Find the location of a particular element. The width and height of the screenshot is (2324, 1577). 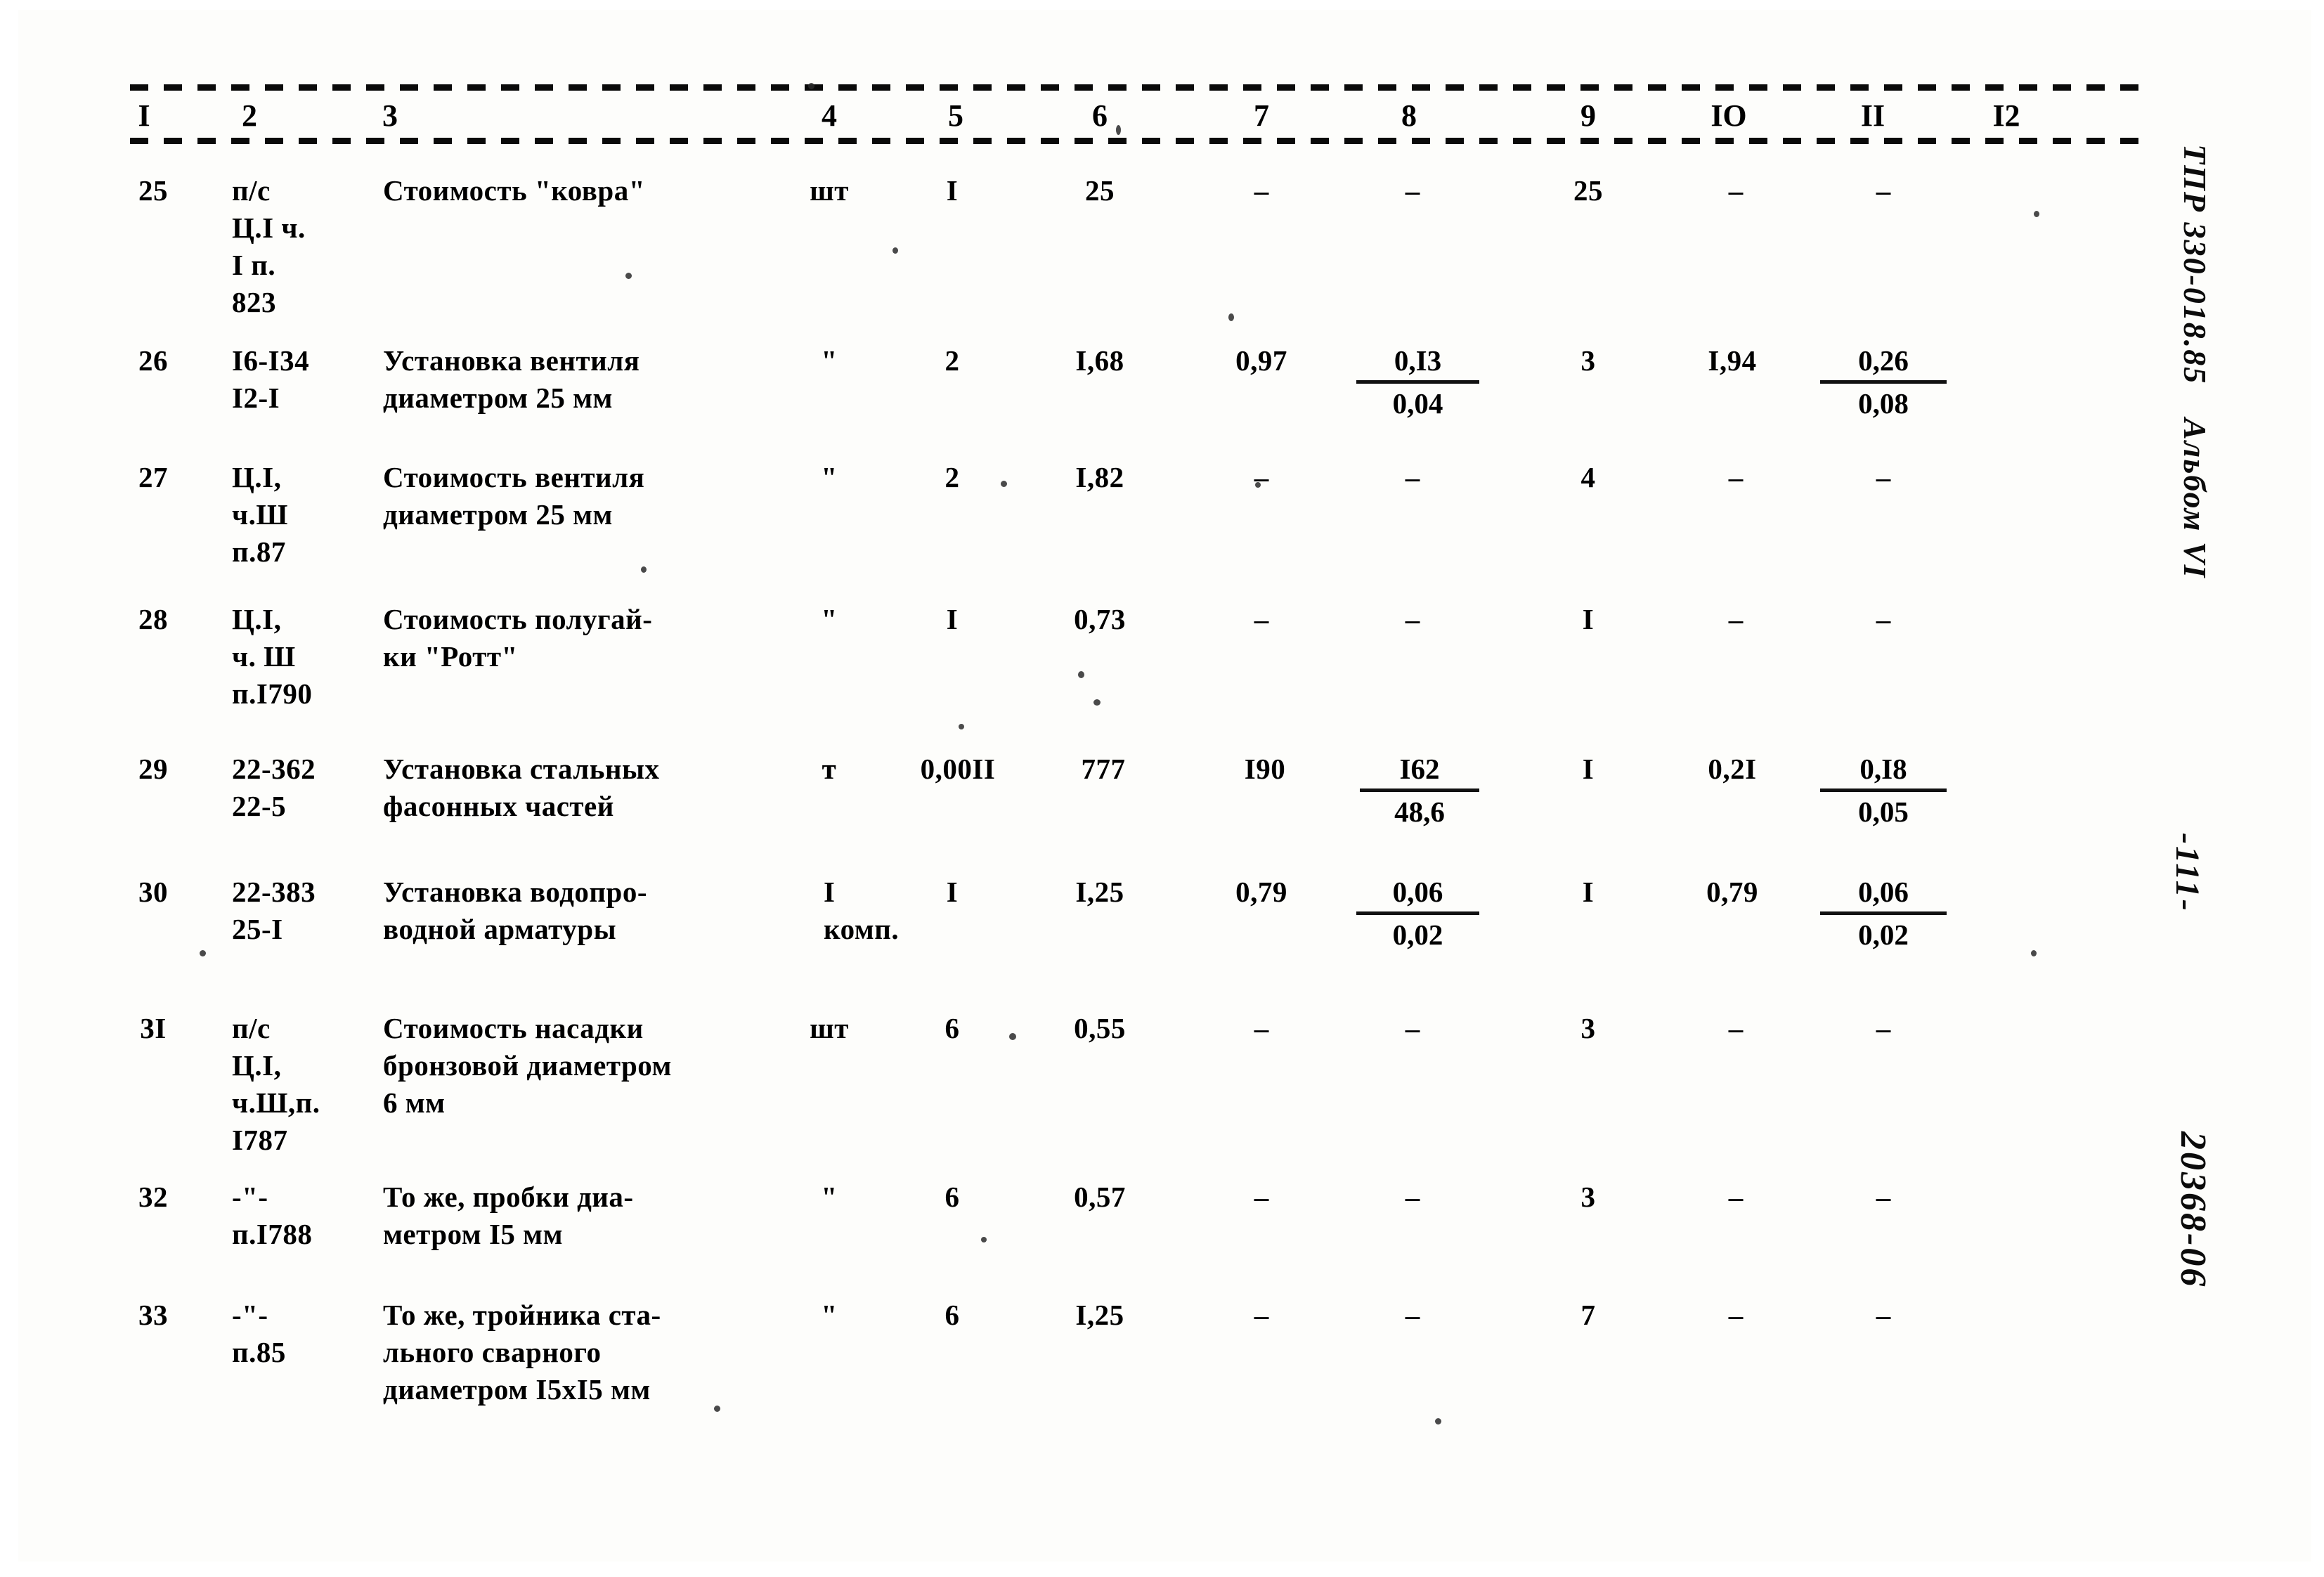

row-col5: 2 is located at coordinates (952, 360).